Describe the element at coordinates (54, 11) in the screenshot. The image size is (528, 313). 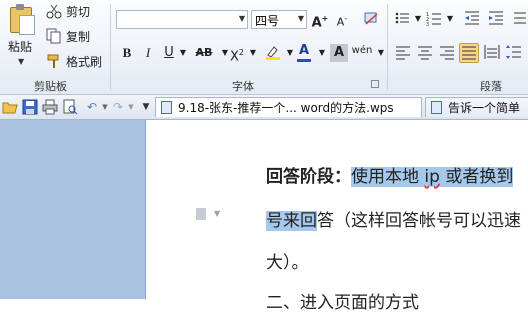
I see `scissors-icon` at that location.